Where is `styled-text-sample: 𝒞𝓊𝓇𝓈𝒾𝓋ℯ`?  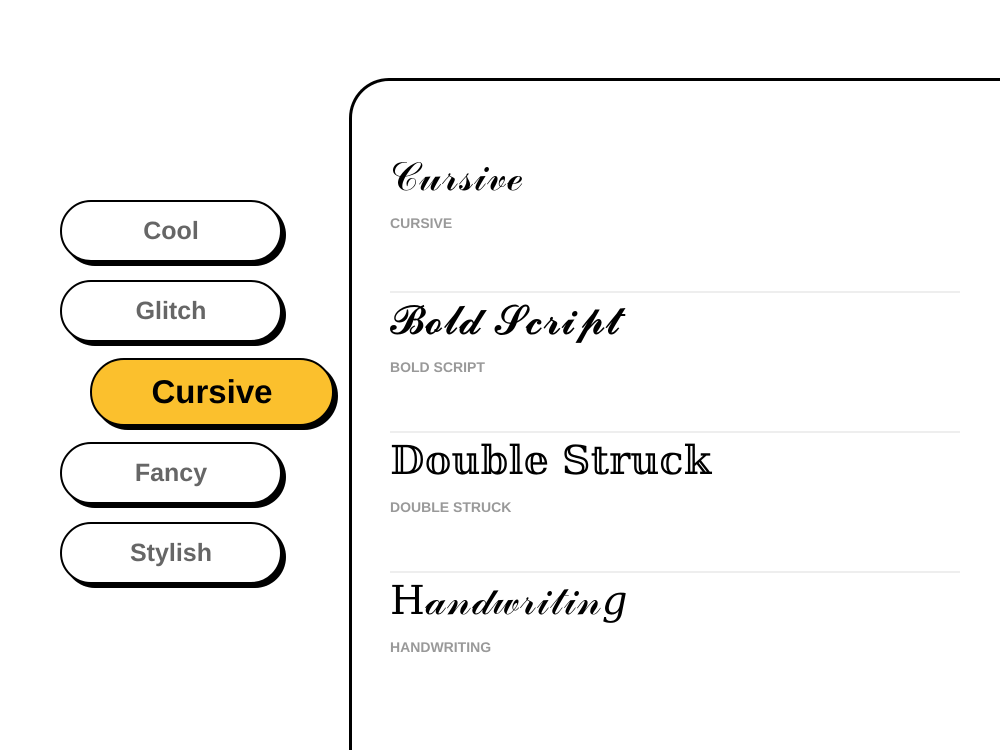
styled-text-sample: 𝒞𝓊𝓇𝓈𝒾𝓋ℯ is located at coordinates (457, 177).